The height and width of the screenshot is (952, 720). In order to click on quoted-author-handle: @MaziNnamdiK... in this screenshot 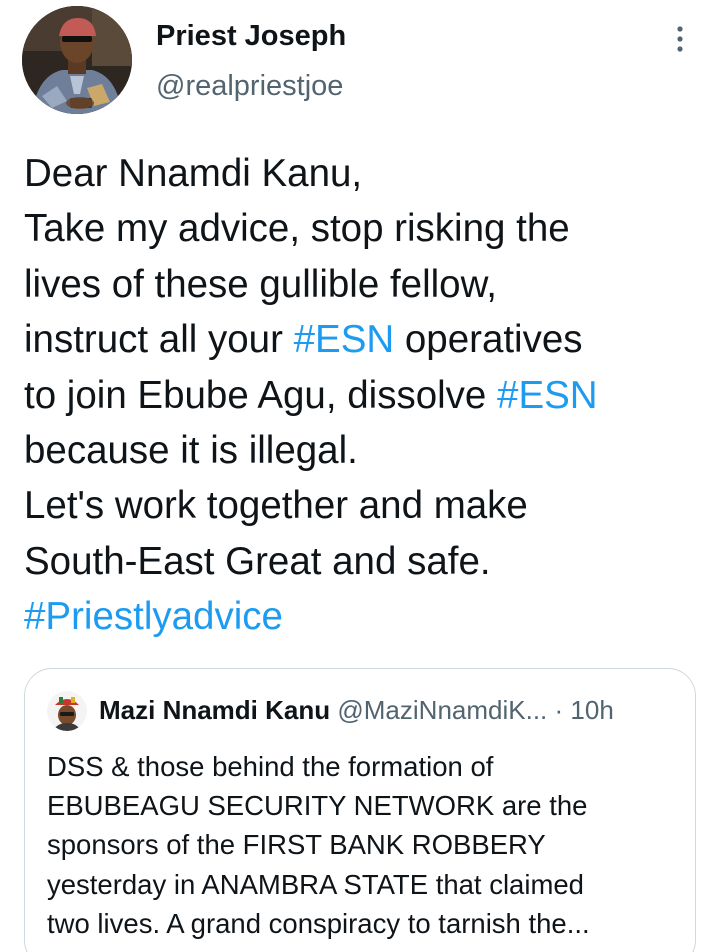, I will do `click(442, 710)`.